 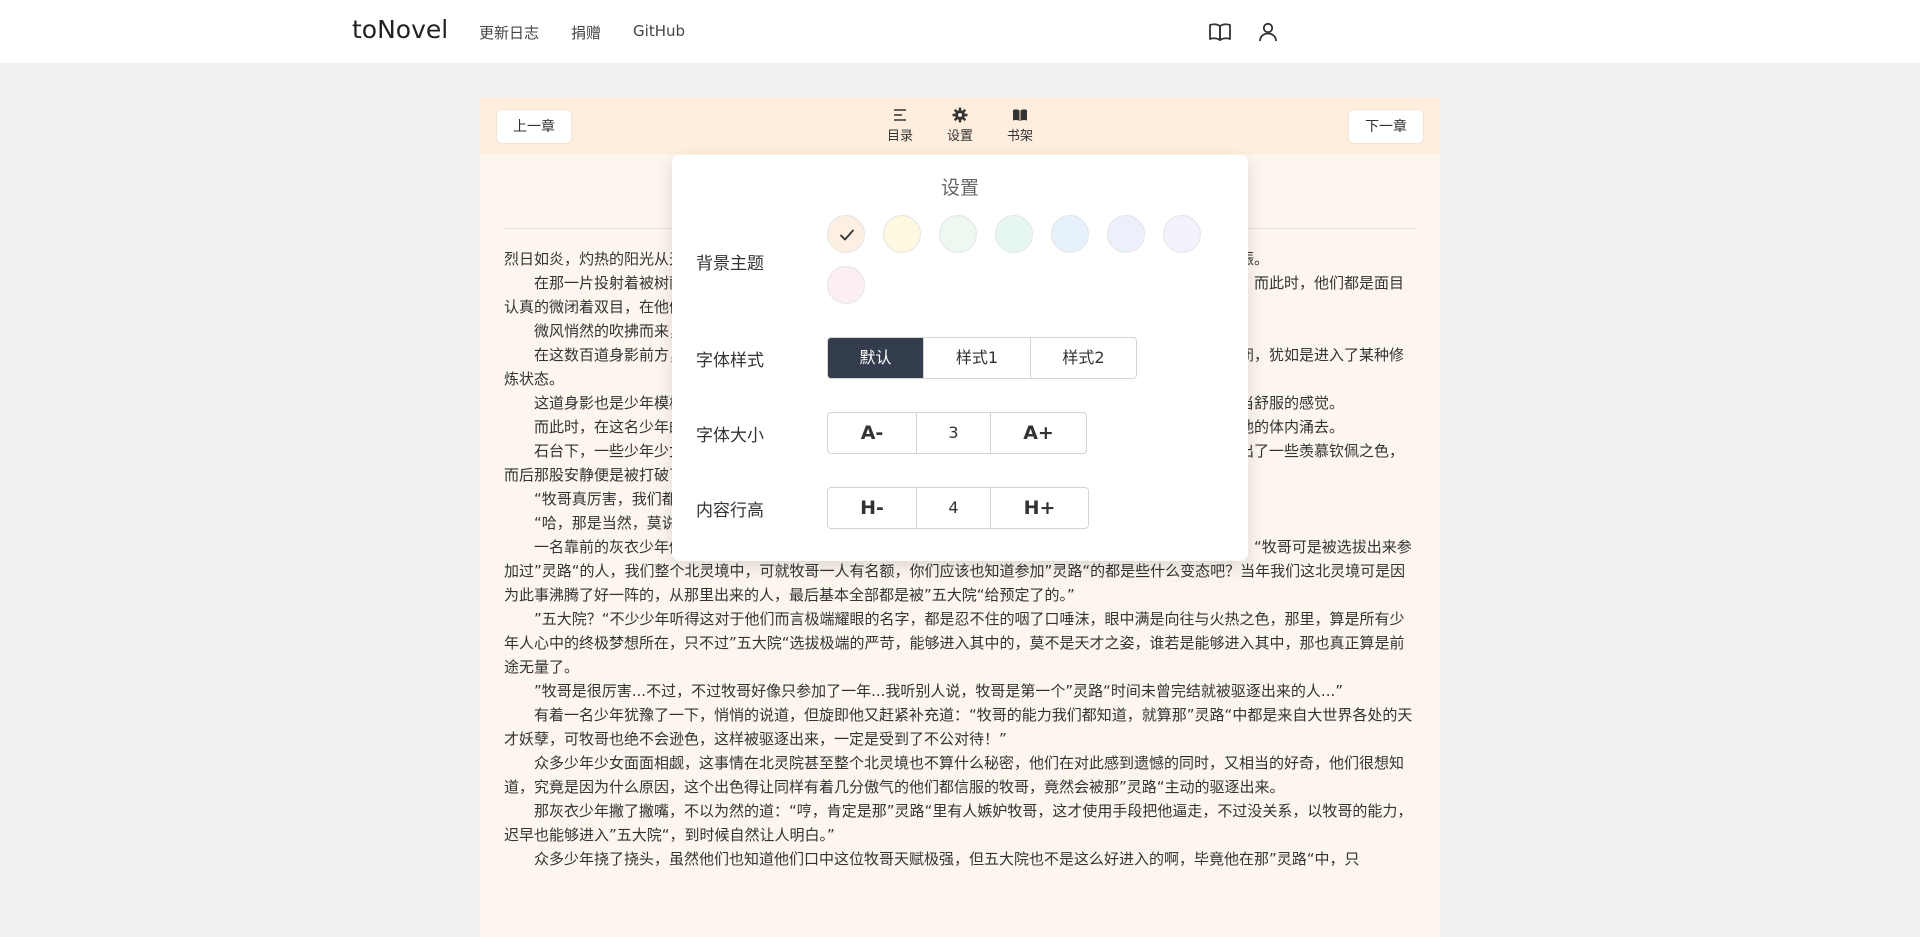 What do you see at coordinates (534, 126) in the screenshot?
I see `prev-chapter-button: 上一章` at bounding box center [534, 126].